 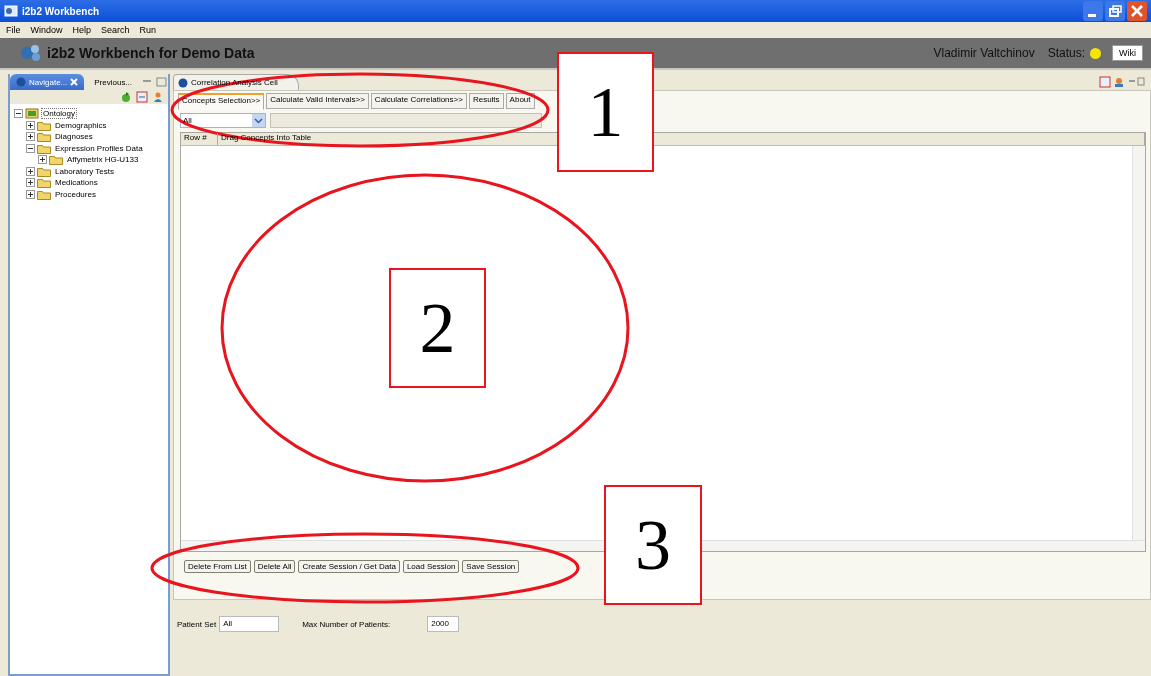 I want to click on column-header: Row #, so click(x=199, y=139).